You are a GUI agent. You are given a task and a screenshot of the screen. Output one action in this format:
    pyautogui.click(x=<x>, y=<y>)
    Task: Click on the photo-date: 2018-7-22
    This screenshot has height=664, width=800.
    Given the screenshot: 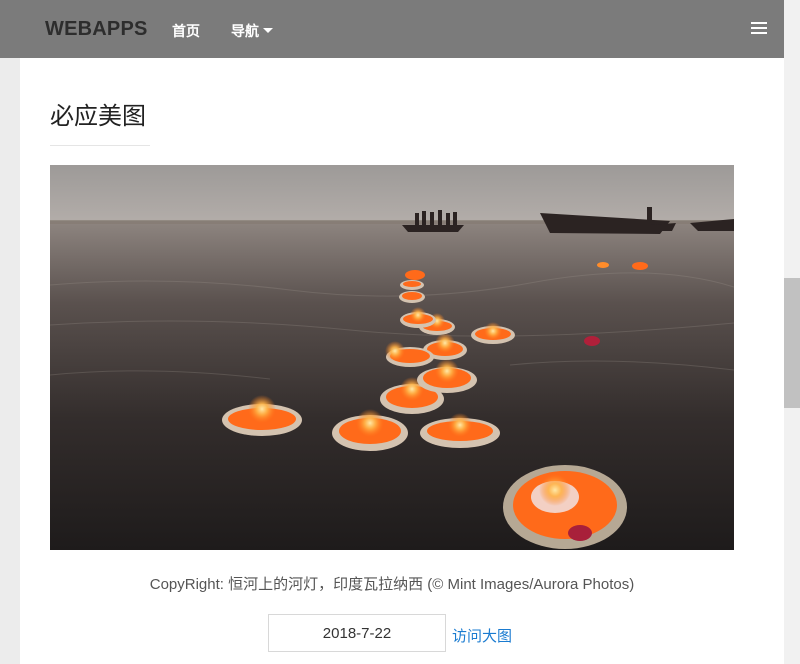 What is the action you would take?
    pyautogui.click(x=357, y=633)
    